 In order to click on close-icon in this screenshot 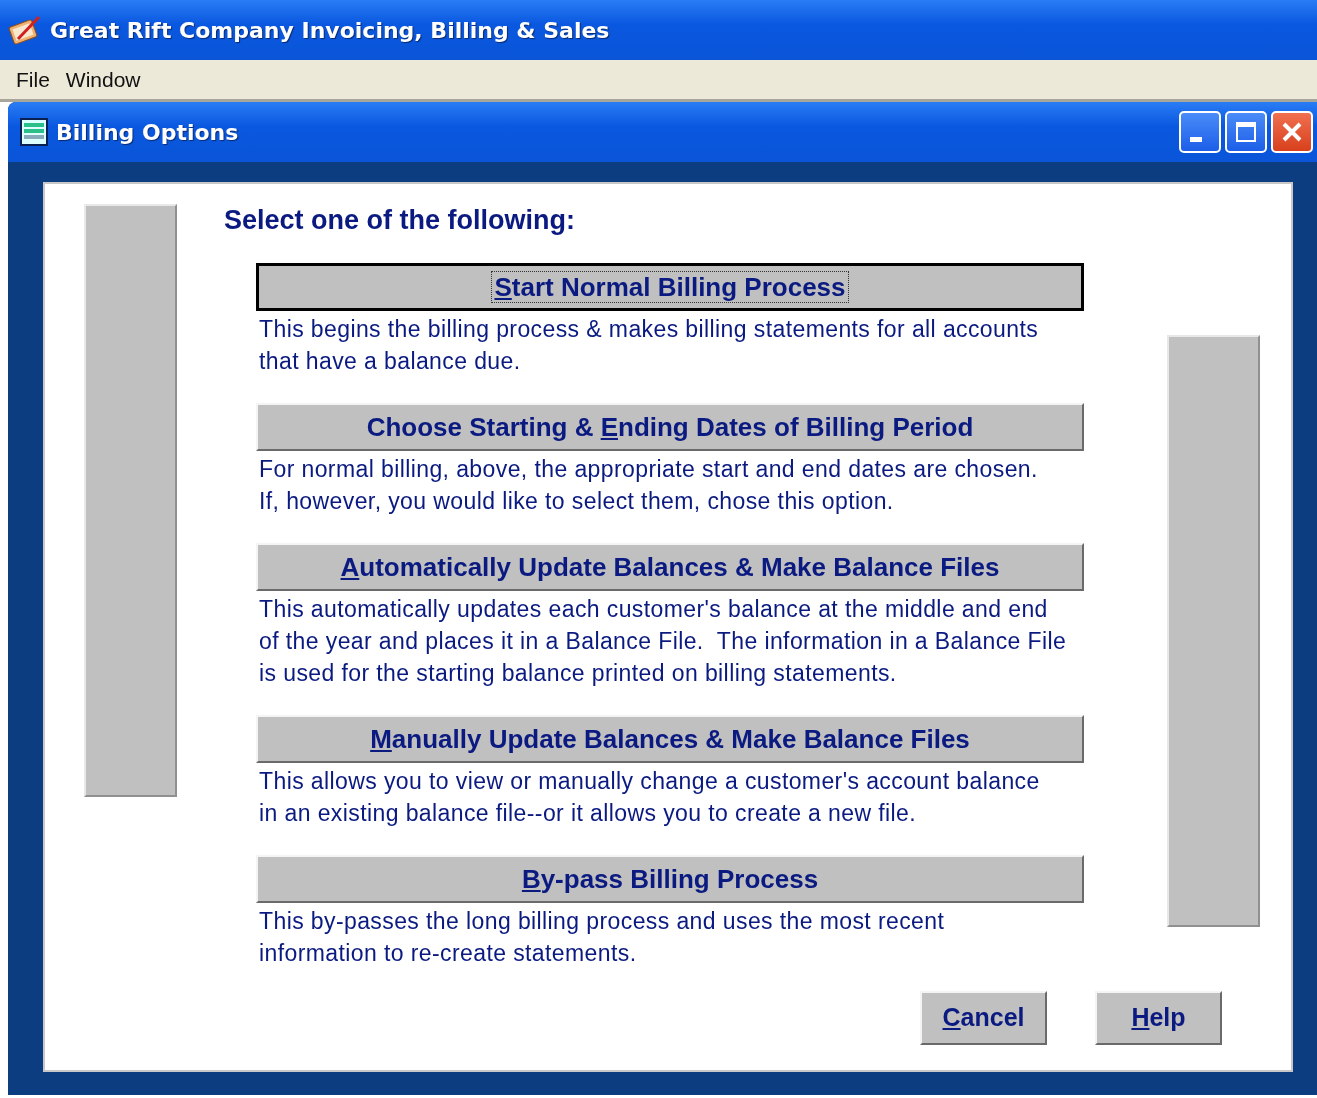, I will do `click(1292, 132)`.